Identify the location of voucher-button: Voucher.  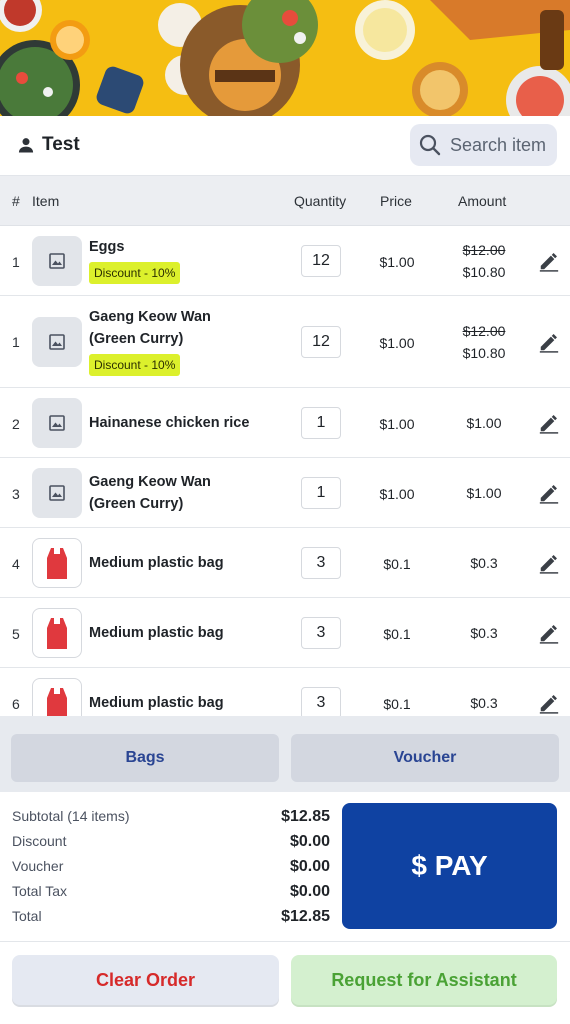
(425, 758).